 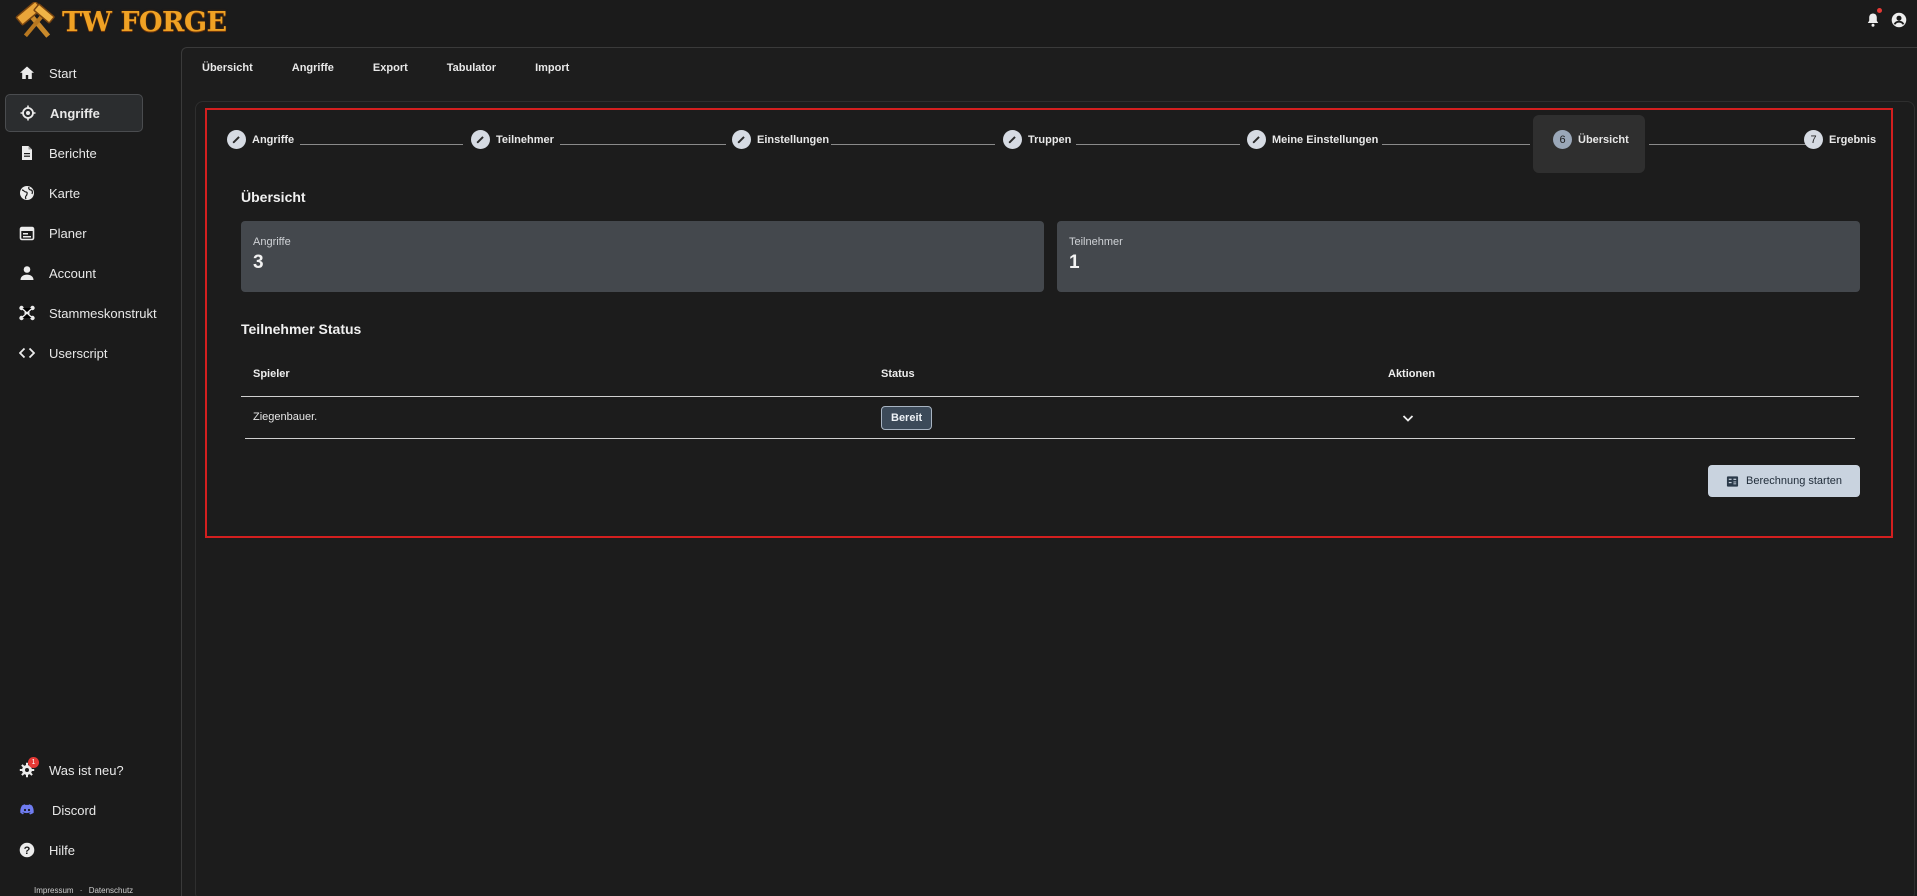 I want to click on status-badge: Bereit, so click(x=907, y=418).